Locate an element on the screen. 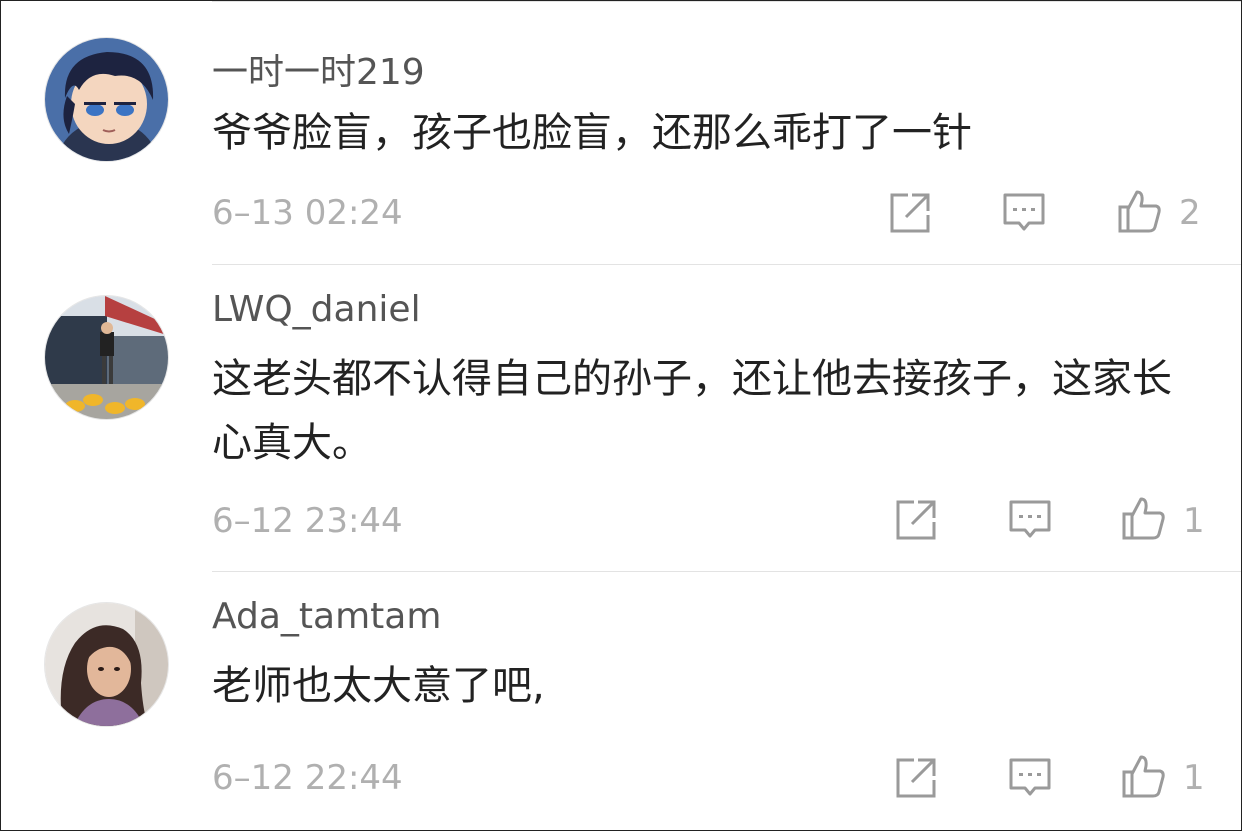  username: Ada_tamtam is located at coordinates (326, 616).